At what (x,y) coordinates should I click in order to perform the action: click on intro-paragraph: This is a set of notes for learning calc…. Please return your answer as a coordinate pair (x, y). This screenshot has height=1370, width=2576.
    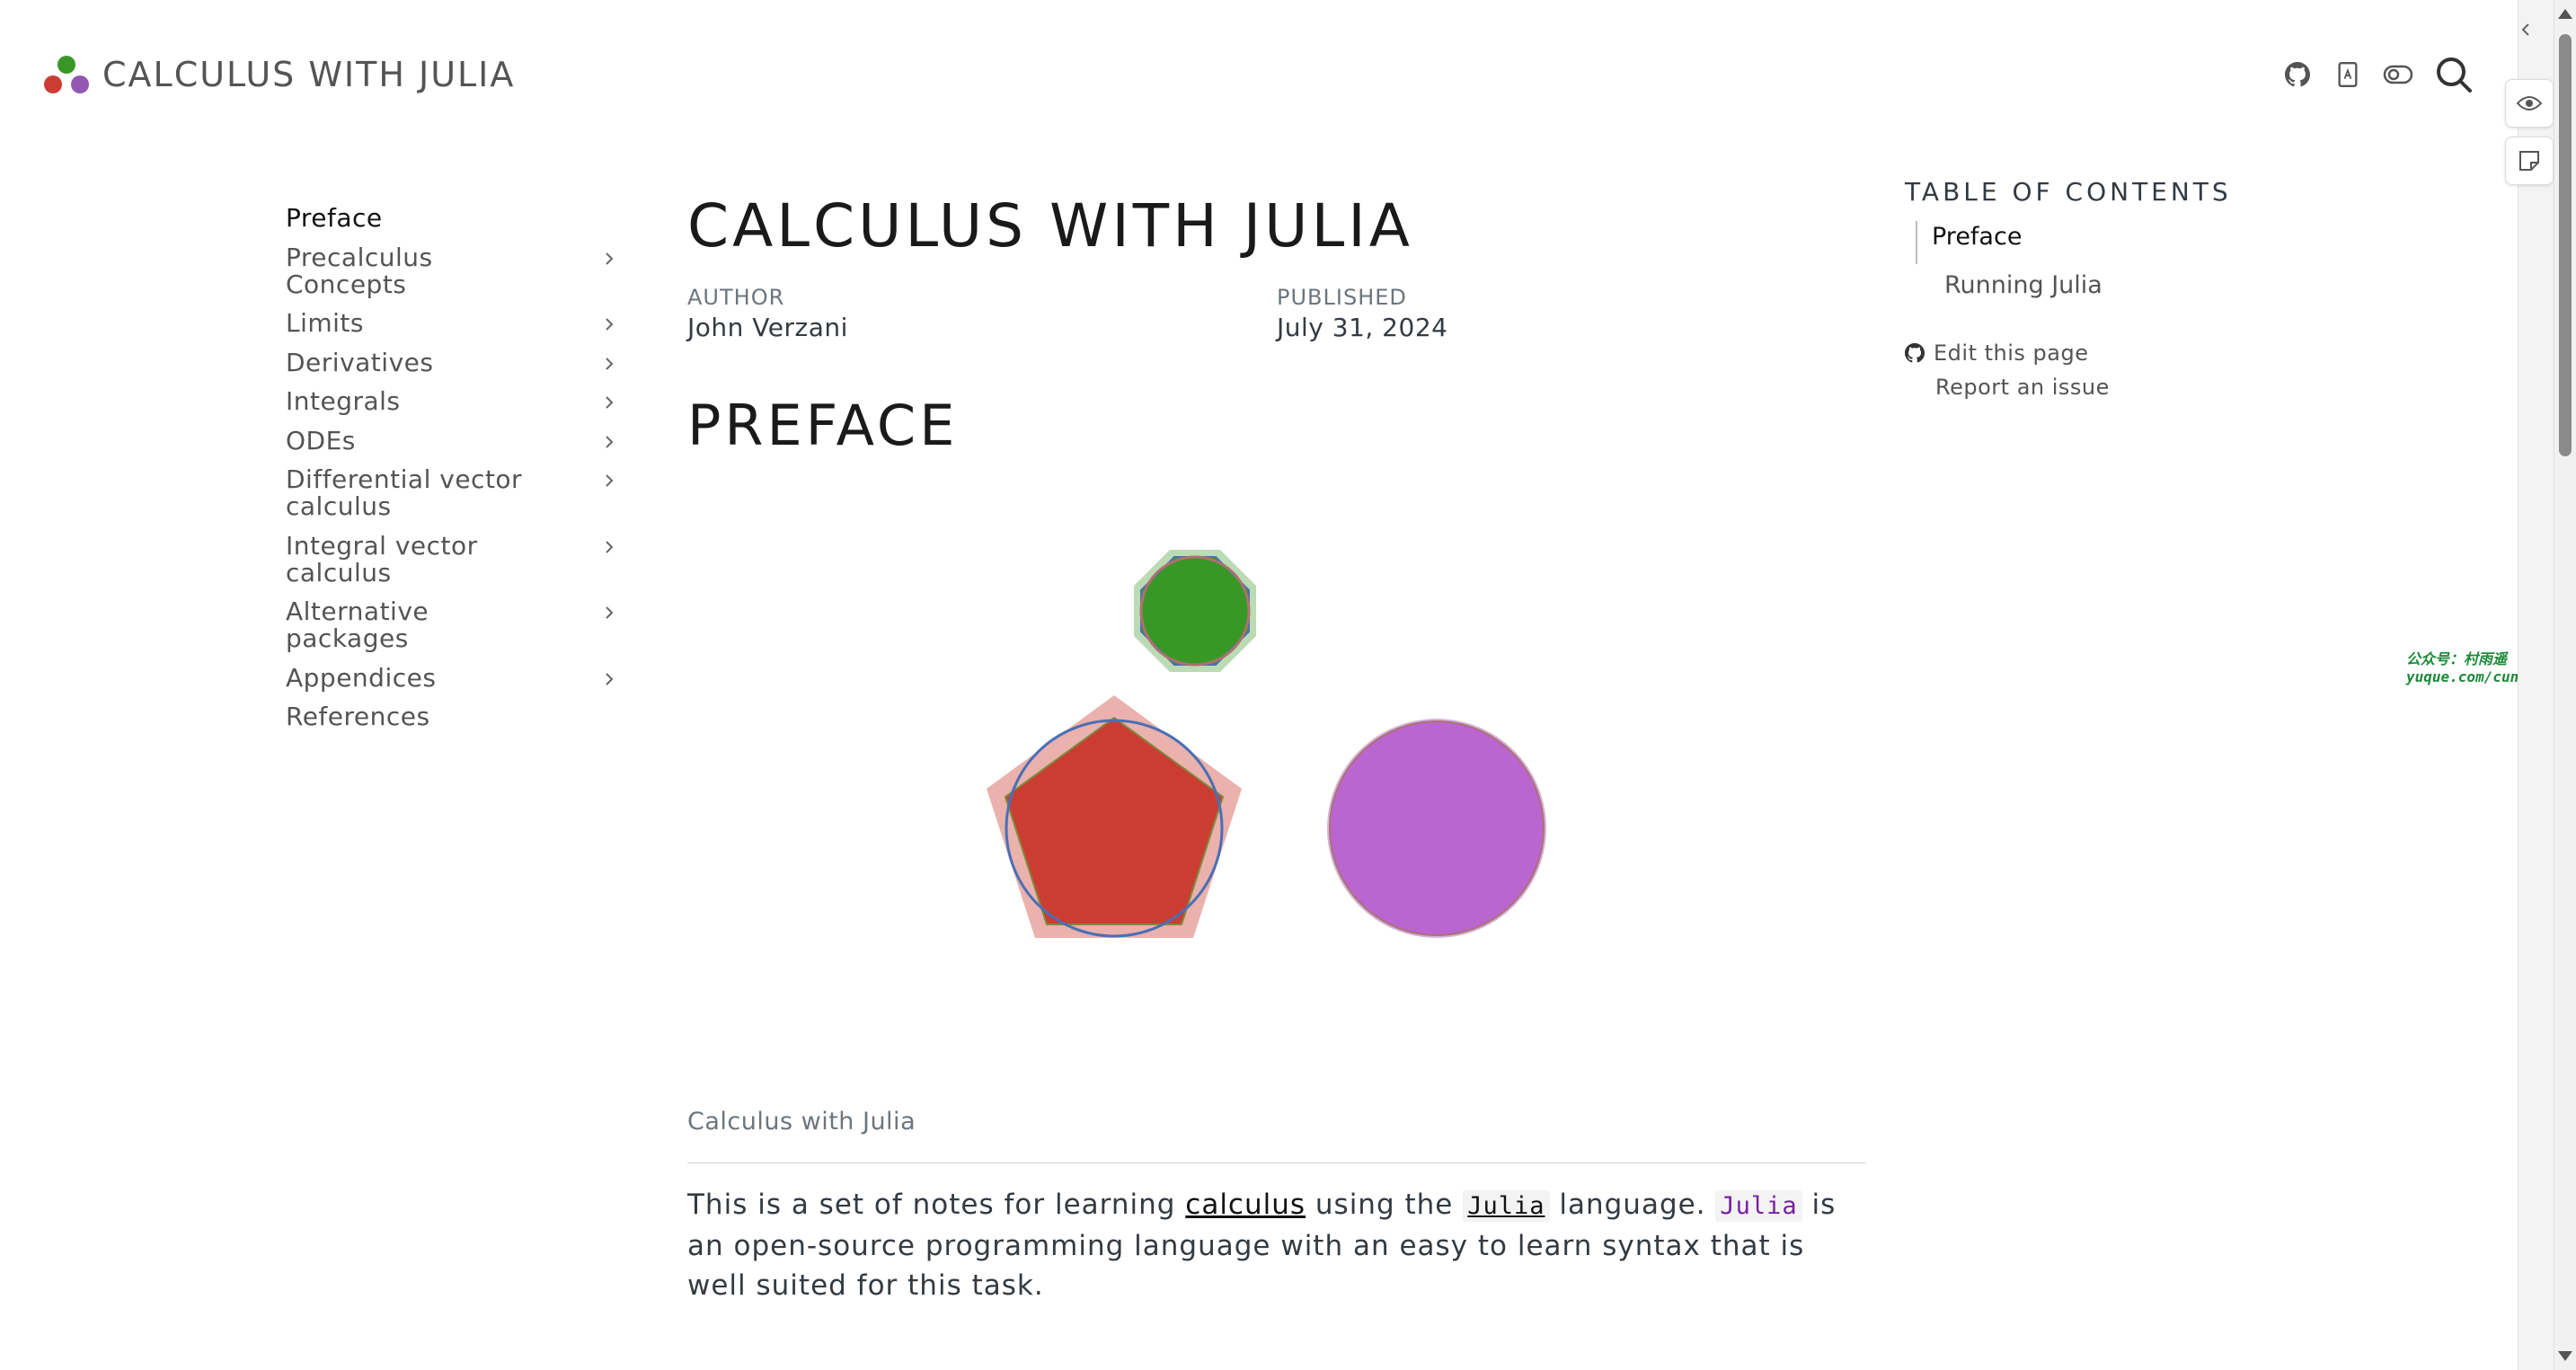
    Looking at the image, I should click on (1276, 1245).